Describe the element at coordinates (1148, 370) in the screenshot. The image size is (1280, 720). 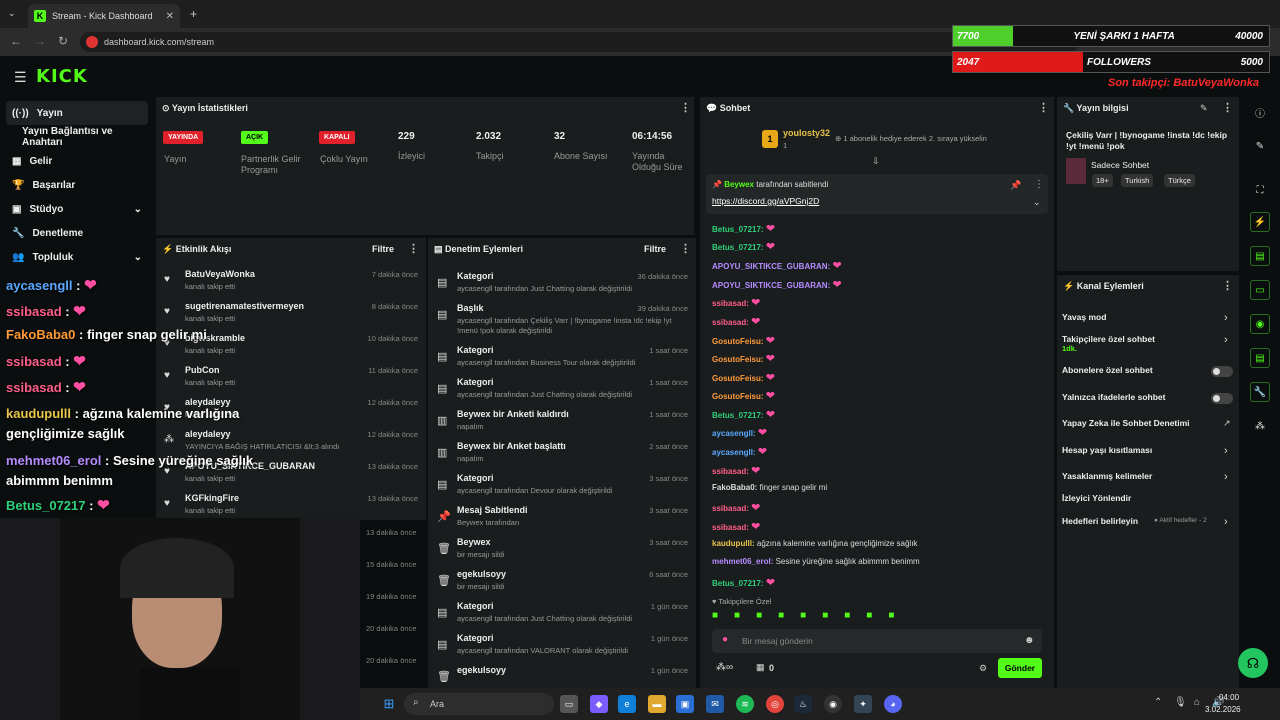
I see `channel-action-row: Abonelere özel sohbet` at that location.